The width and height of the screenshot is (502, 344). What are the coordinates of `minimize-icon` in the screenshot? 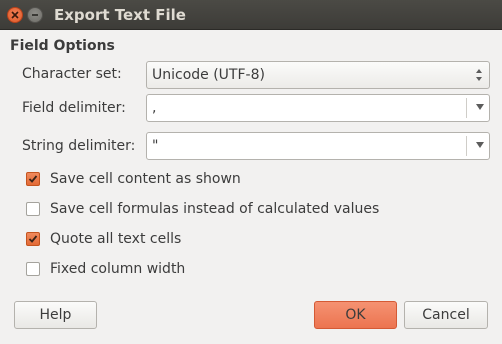 It's located at (35, 15).